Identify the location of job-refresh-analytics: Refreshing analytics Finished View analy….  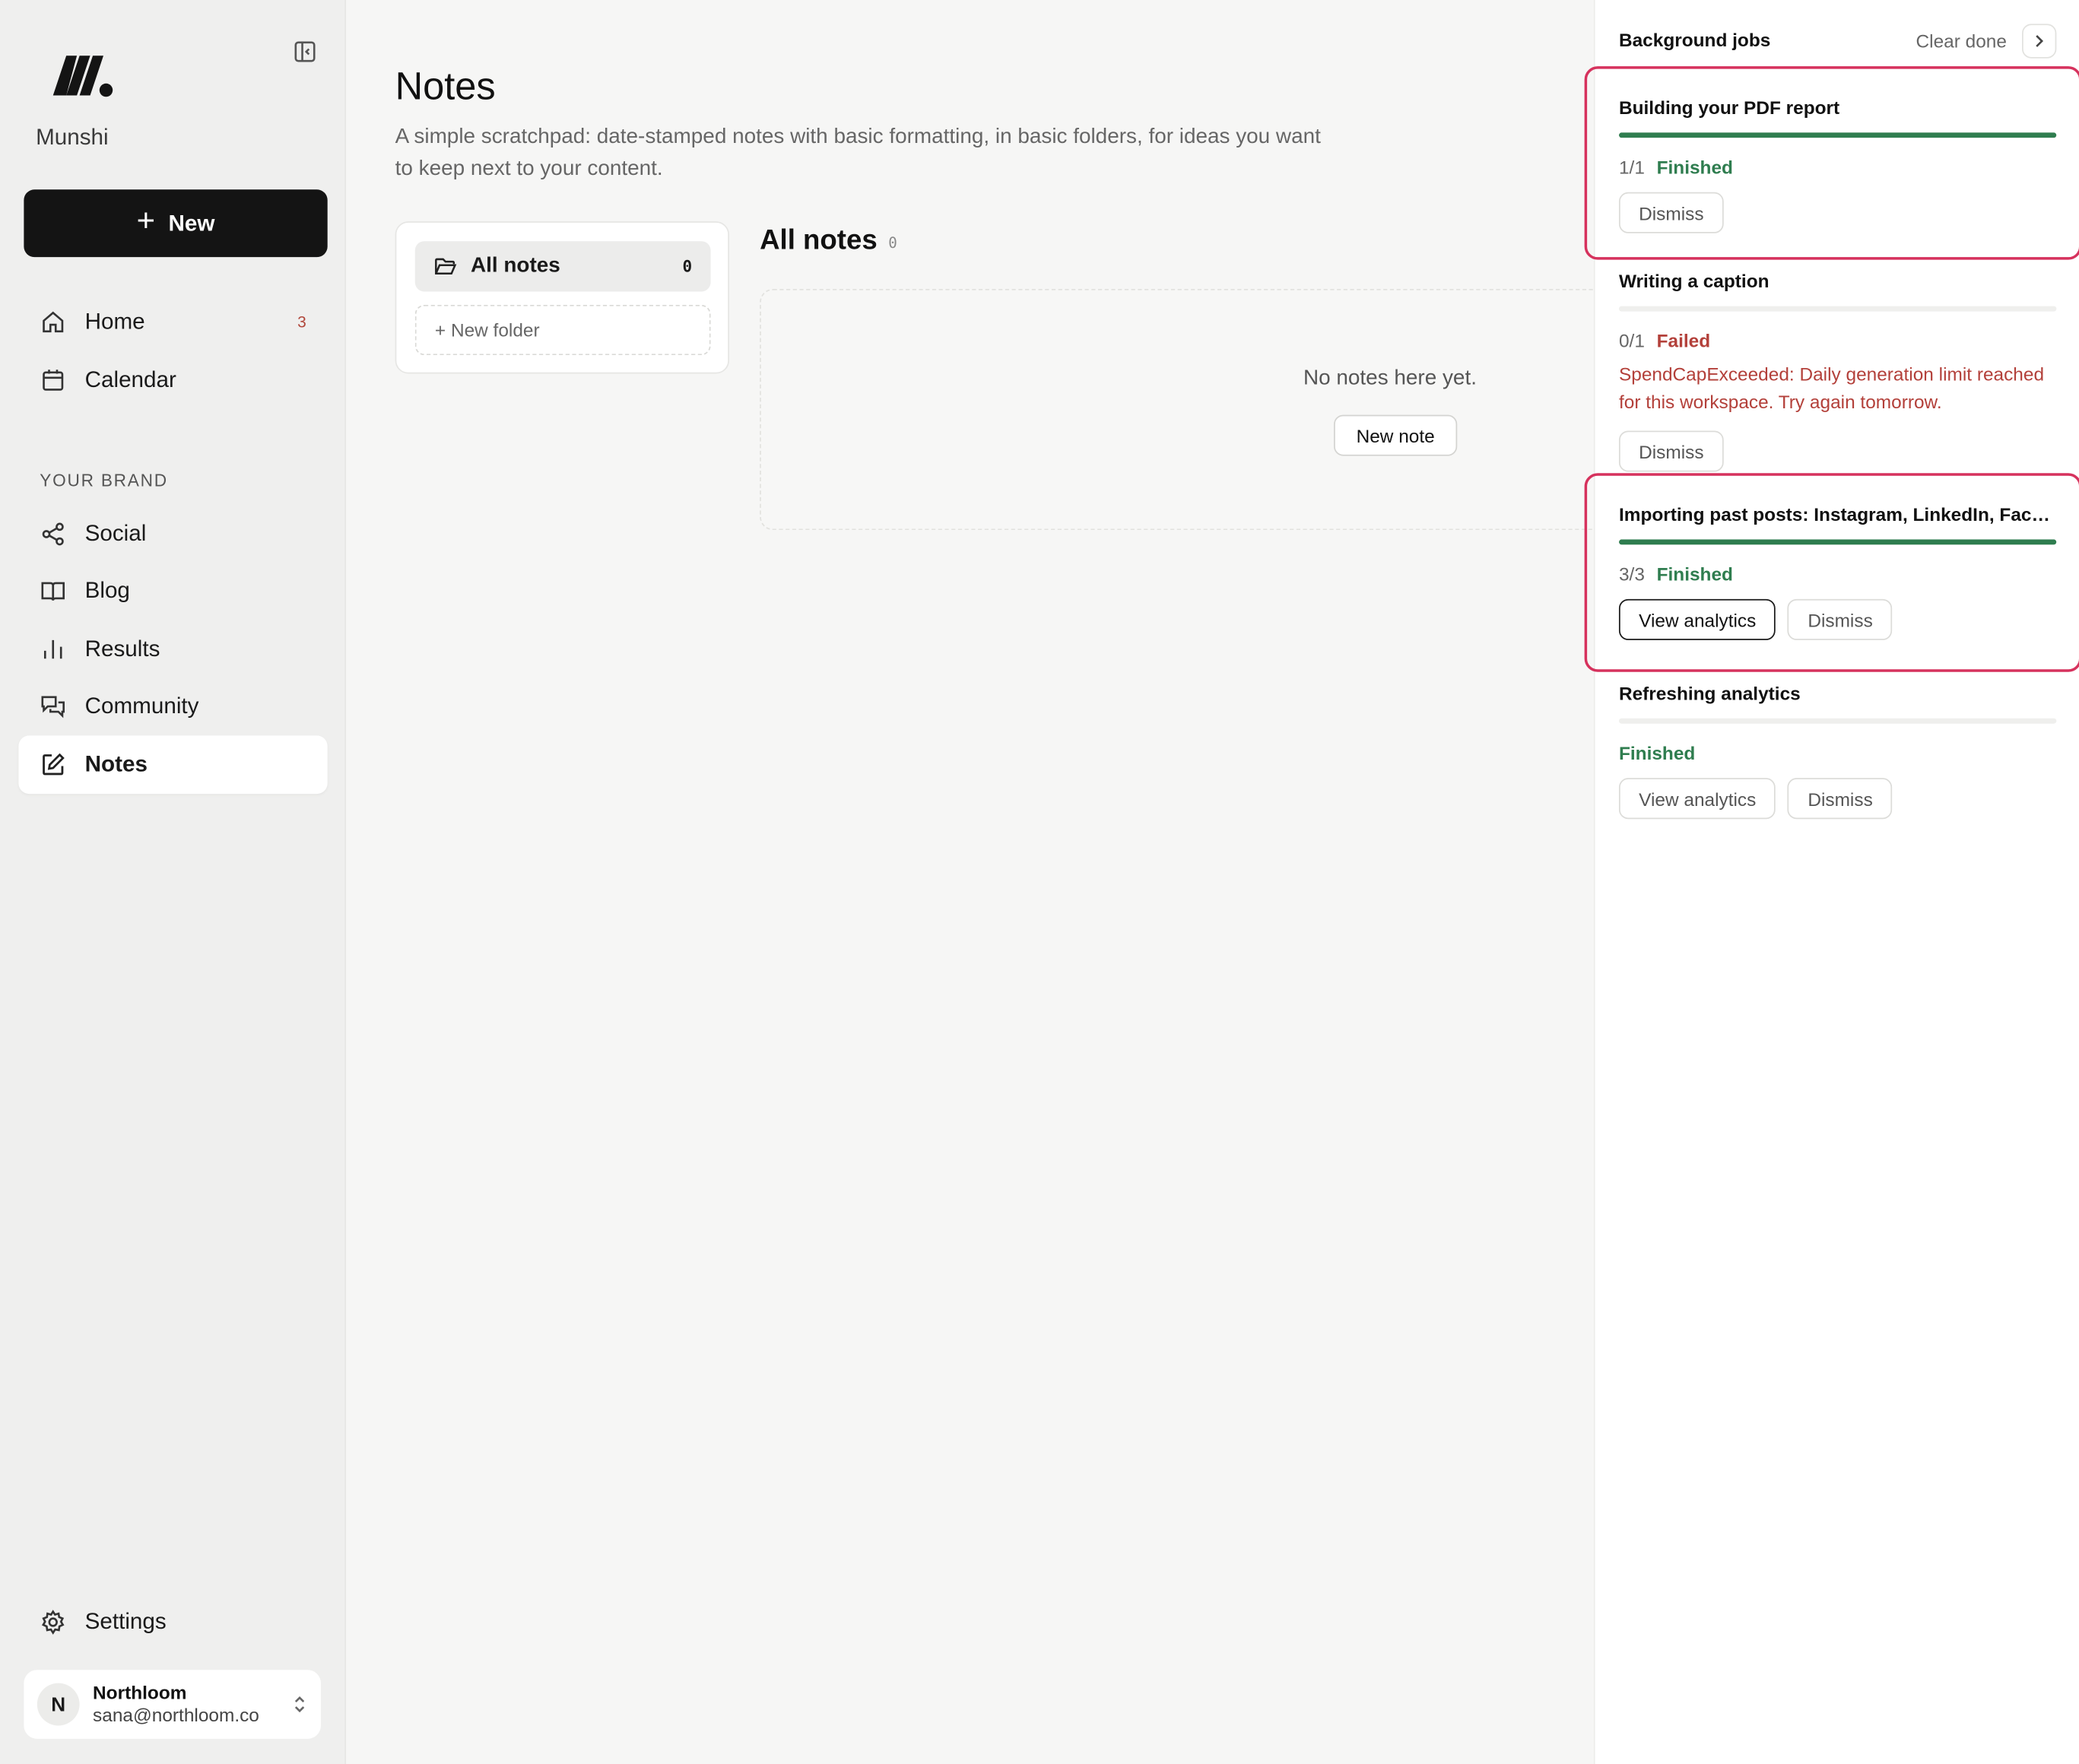
(1837, 751).